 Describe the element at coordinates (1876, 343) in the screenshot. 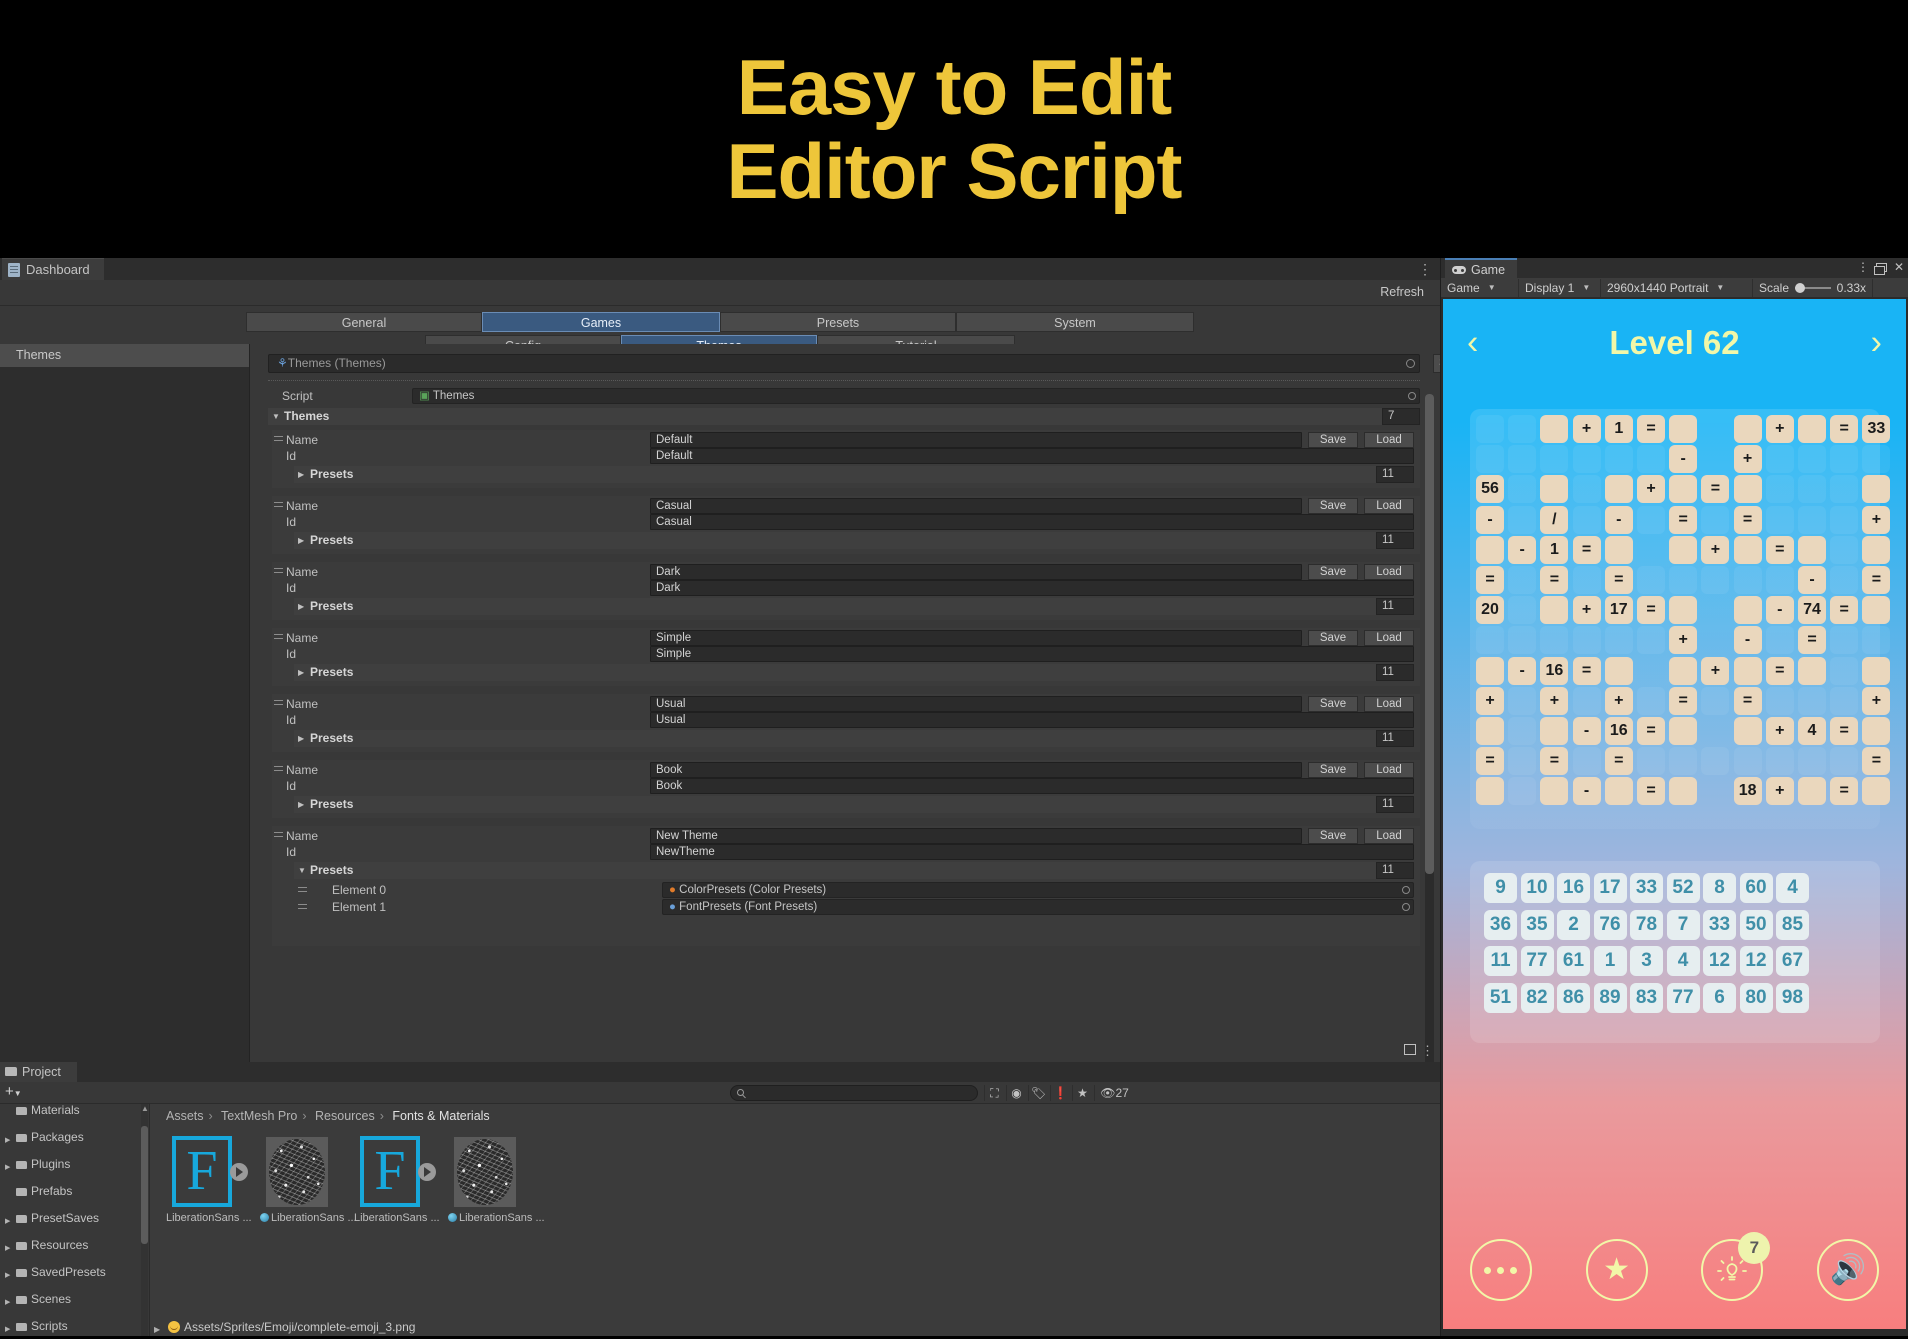

I see `next-level-button: ›` at that location.